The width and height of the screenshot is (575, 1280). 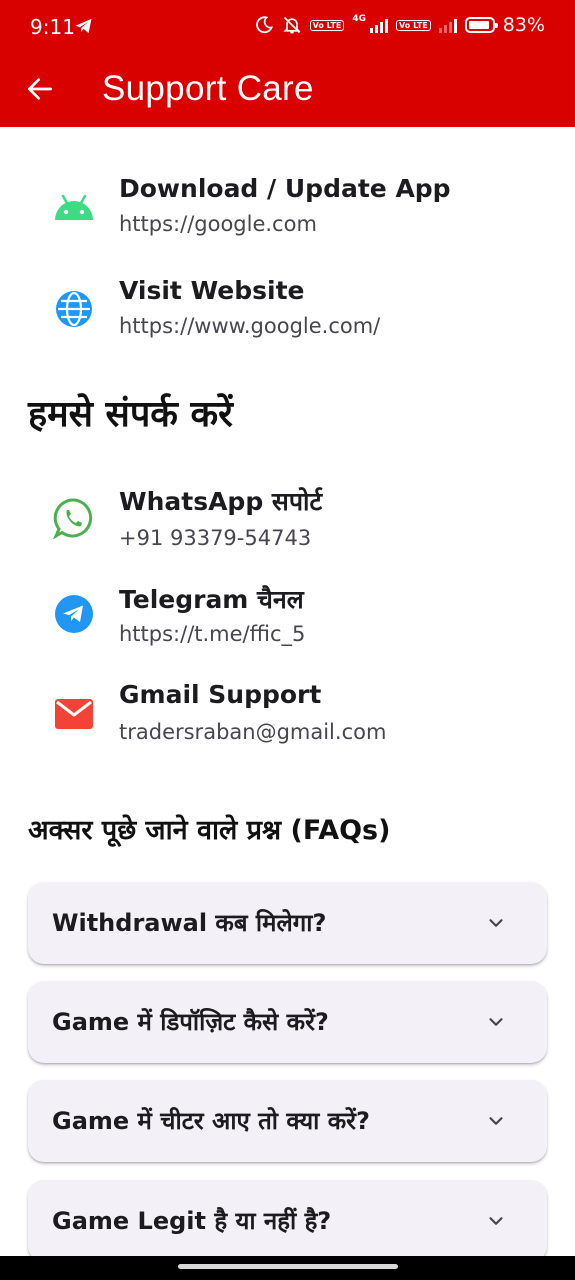 I want to click on telegram-url: https://t.me/ffic_5, so click(x=212, y=634).